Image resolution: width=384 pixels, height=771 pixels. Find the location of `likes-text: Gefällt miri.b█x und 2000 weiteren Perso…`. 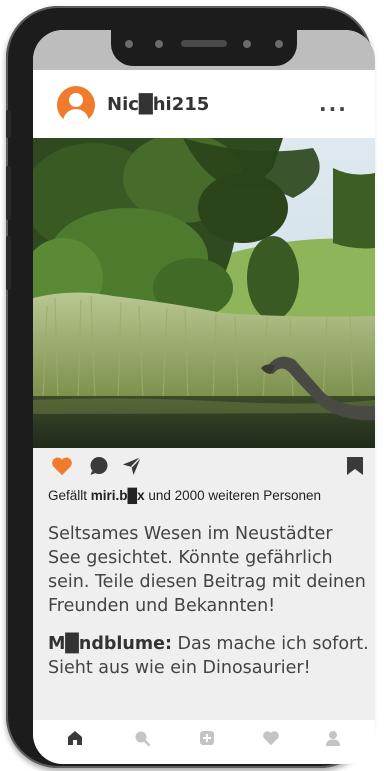

likes-text: Gefällt miri.b█x und 2000 weiteren Perso… is located at coordinates (184, 495).